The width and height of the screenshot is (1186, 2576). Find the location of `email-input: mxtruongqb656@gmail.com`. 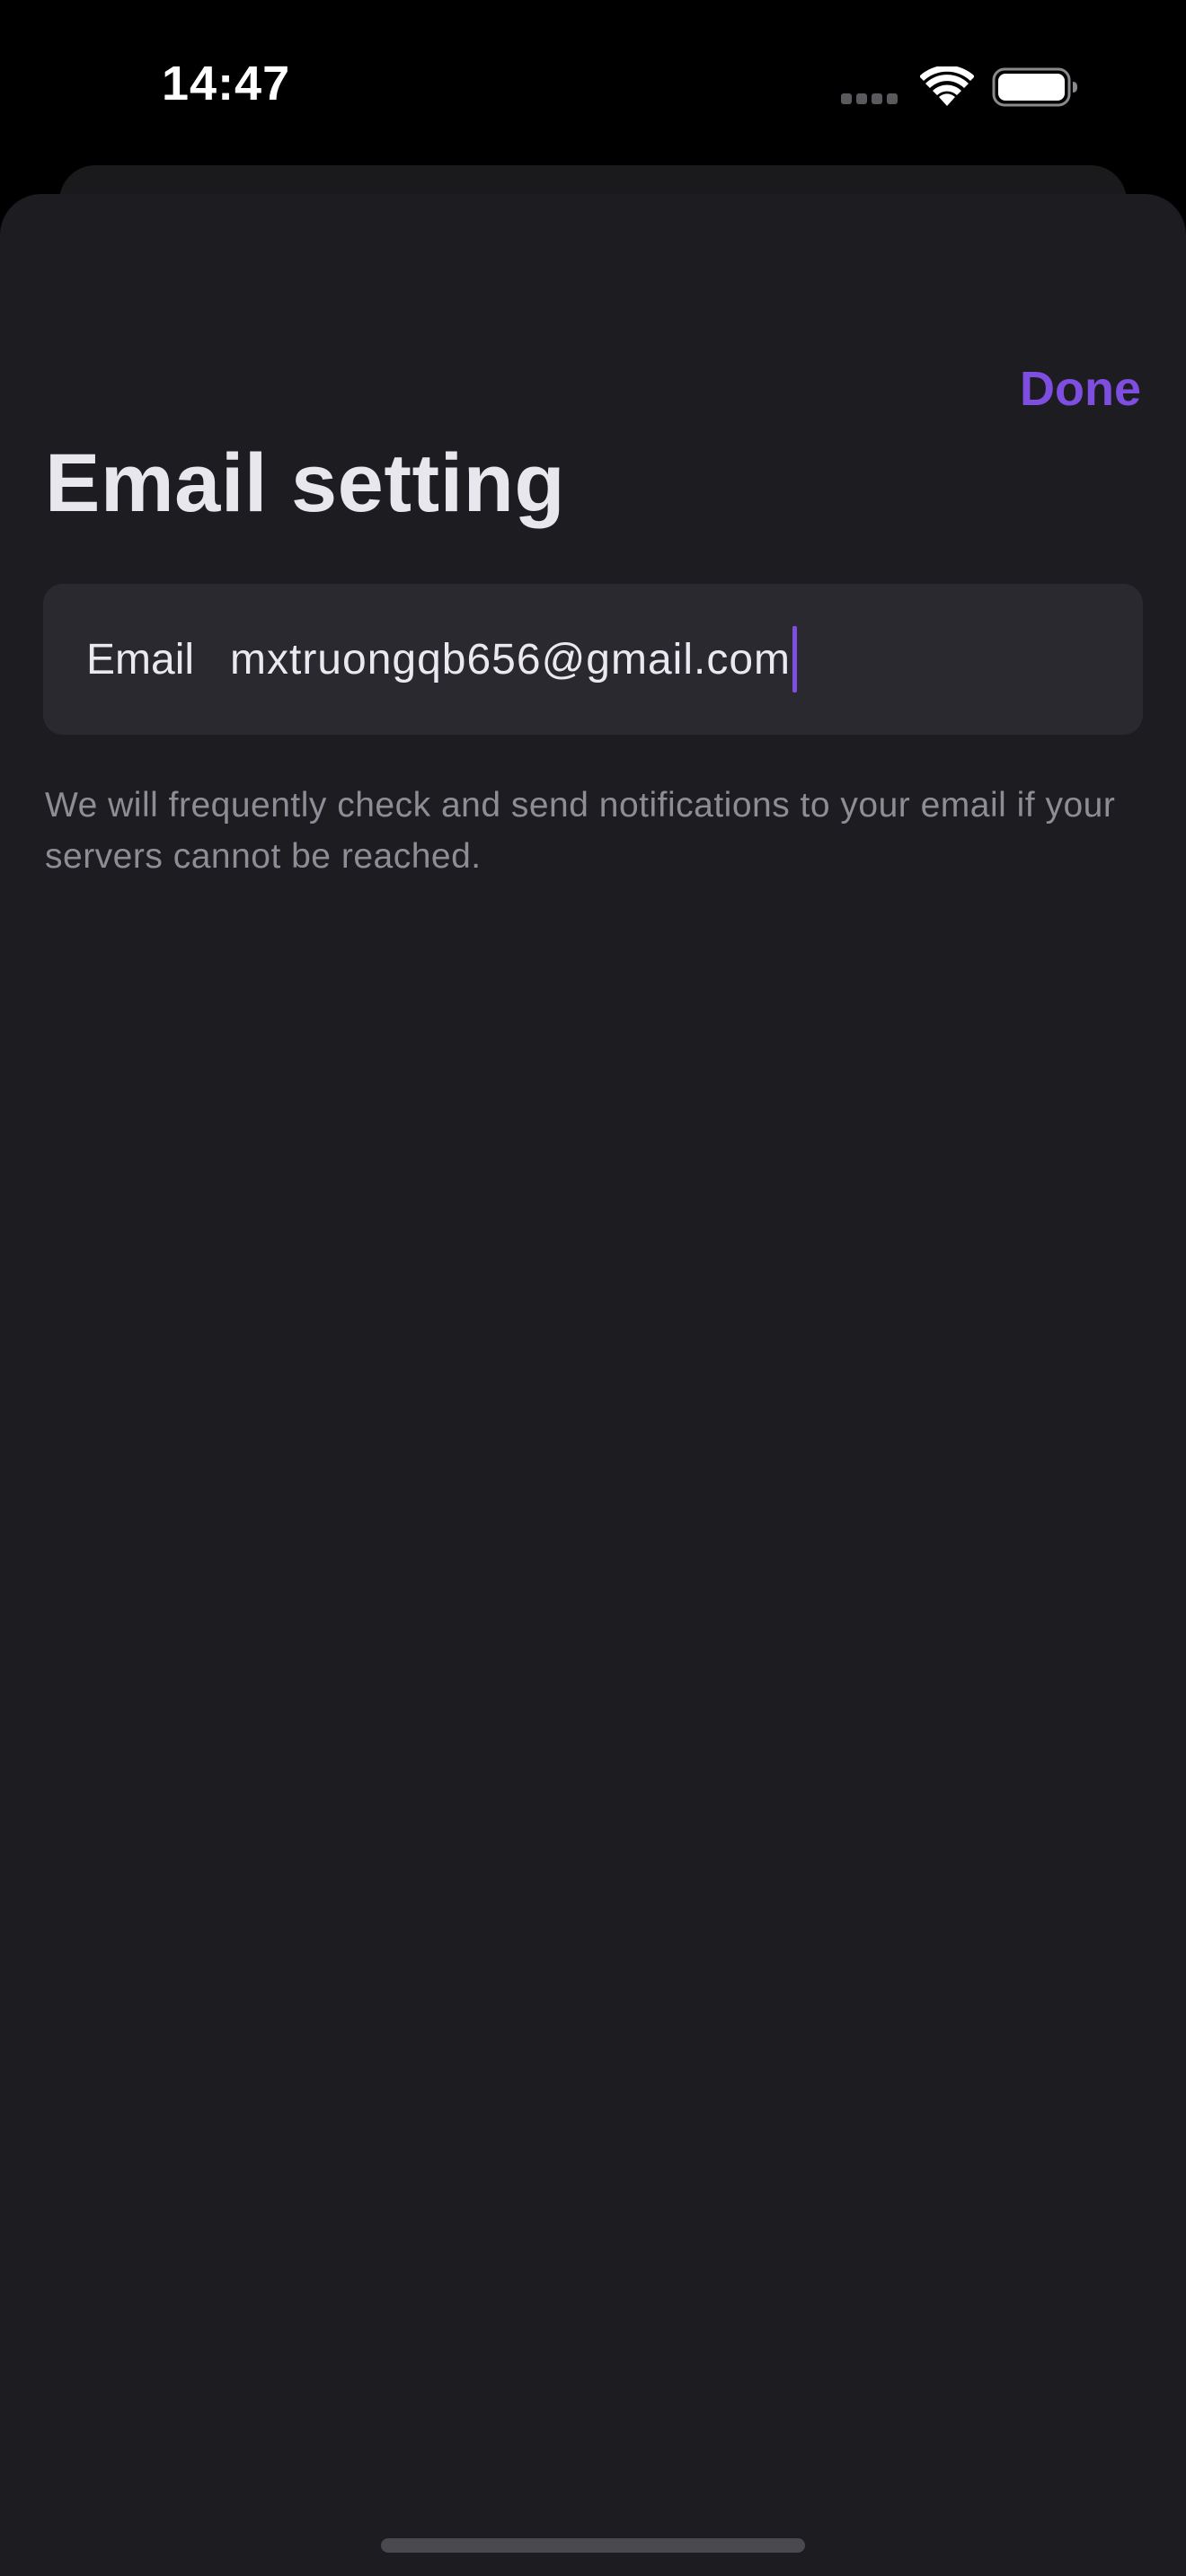

email-input: mxtruongqb656@gmail.com is located at coordinates (514, 659).